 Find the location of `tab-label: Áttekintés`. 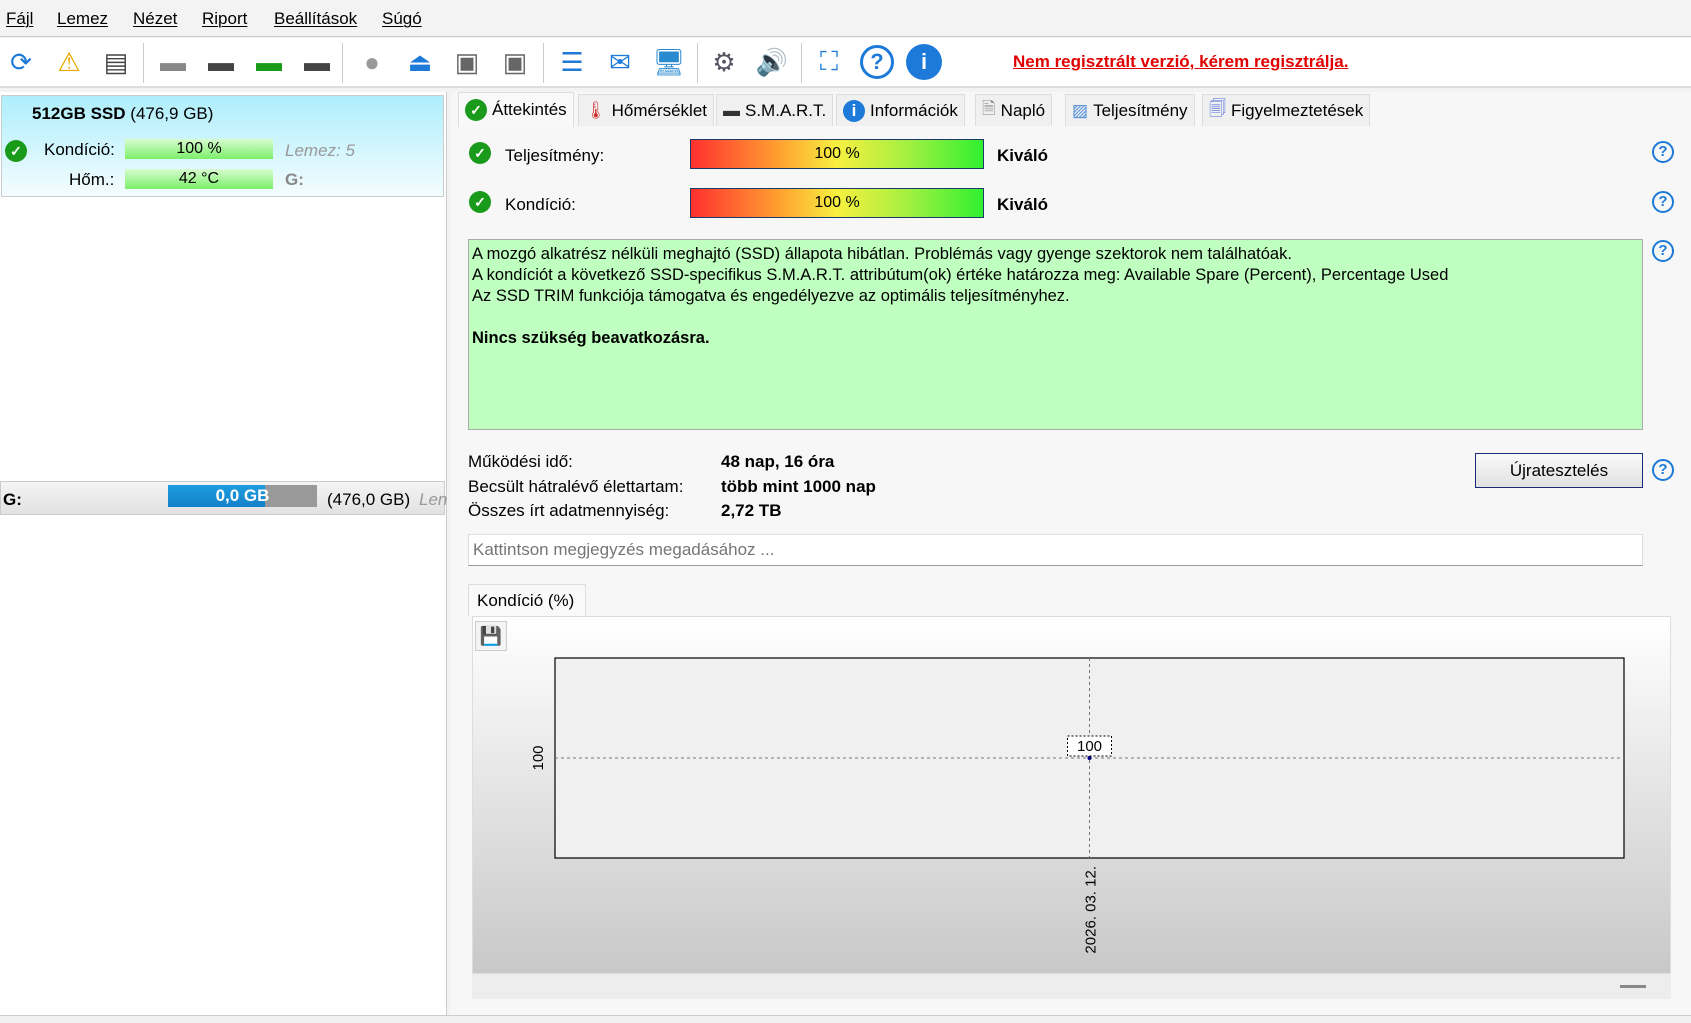

tab-label: Áttekintés is located at coordinates (529, 109).